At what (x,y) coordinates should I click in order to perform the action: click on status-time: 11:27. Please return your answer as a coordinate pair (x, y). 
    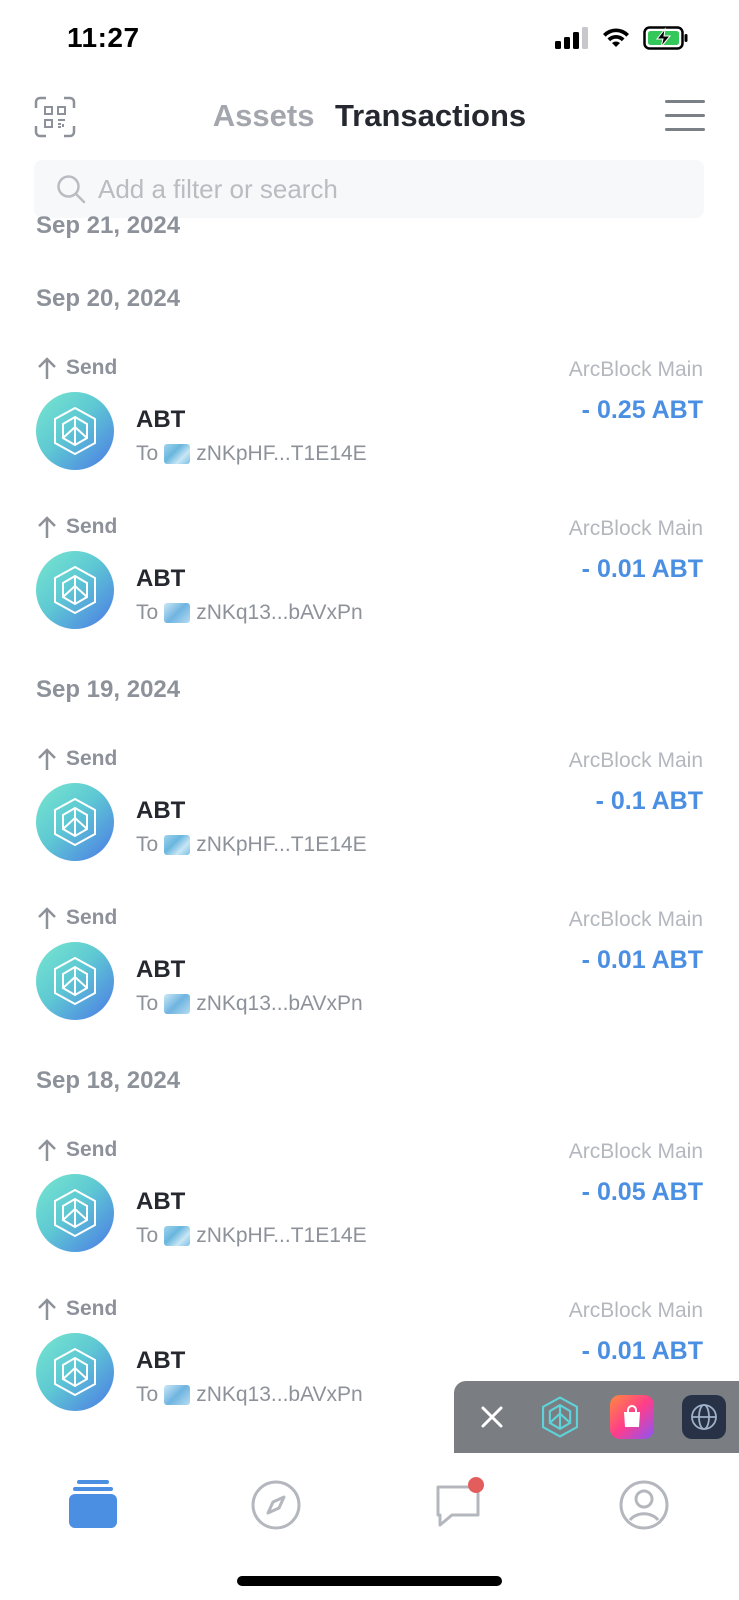
    Looking at the image, I should click on (103, 37).